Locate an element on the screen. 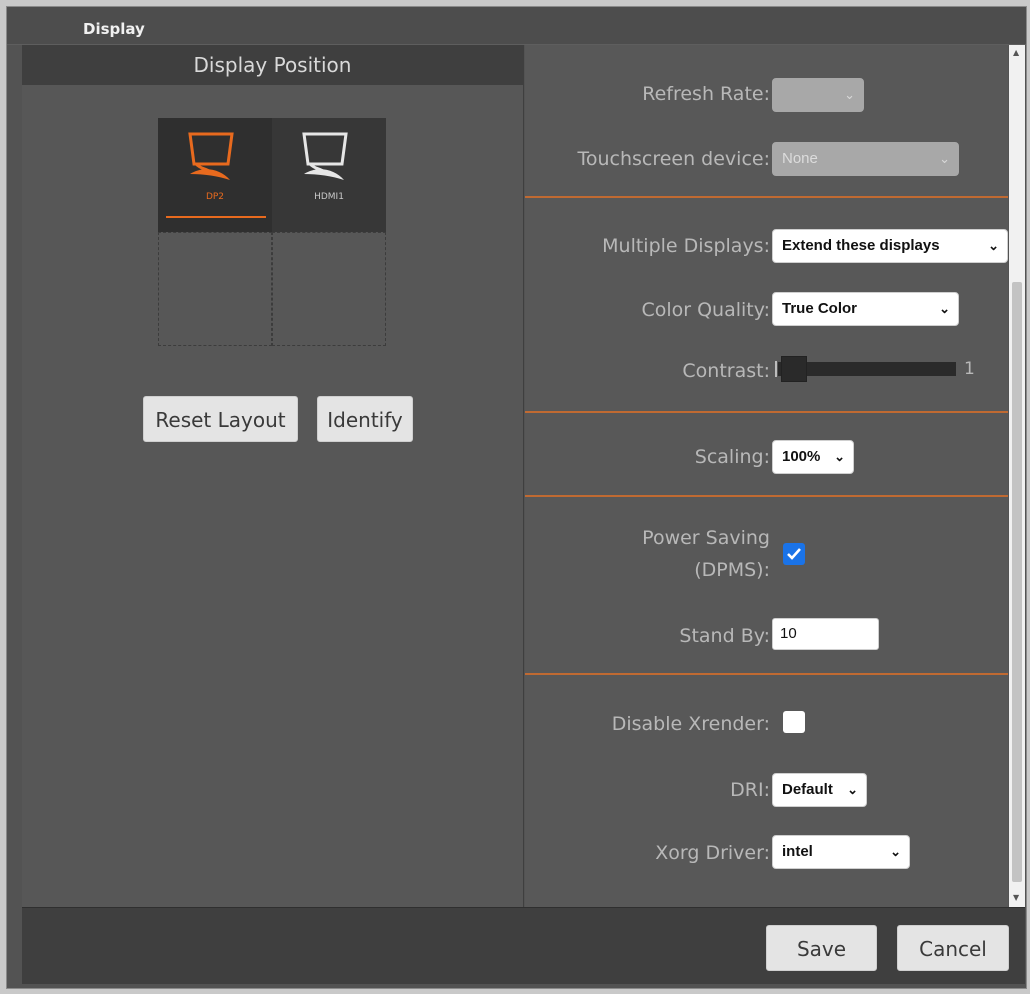  display-layout-grid: DP2 HDMI1 is located at coordinates (272, 232).